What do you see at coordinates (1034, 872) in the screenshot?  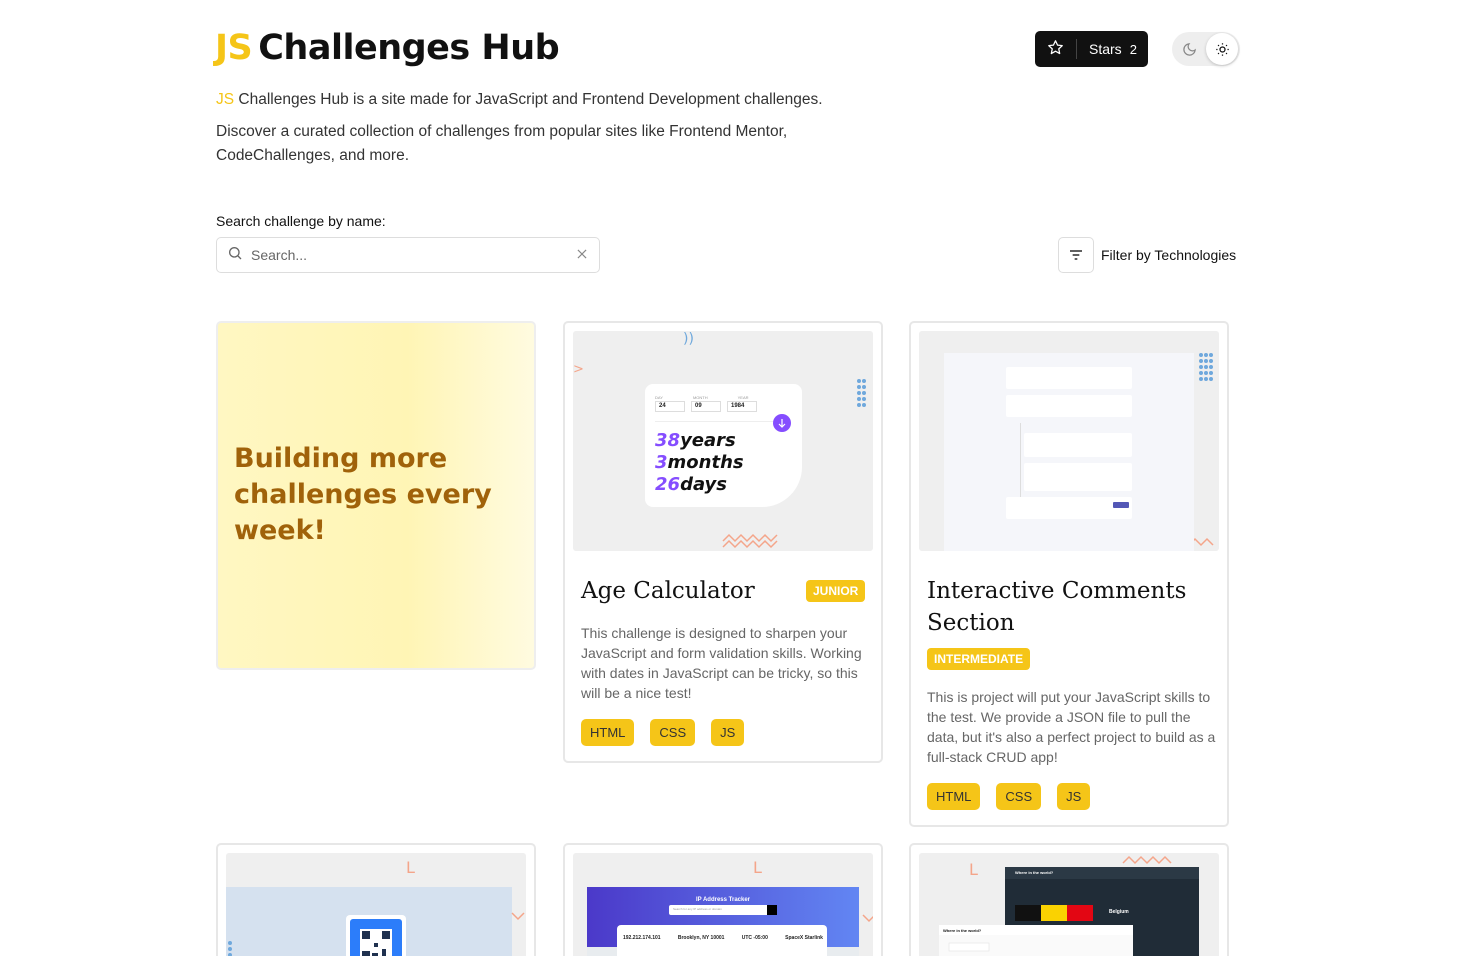 I see `countries-header: Where in the world?` at bounding box center [1034, 872].